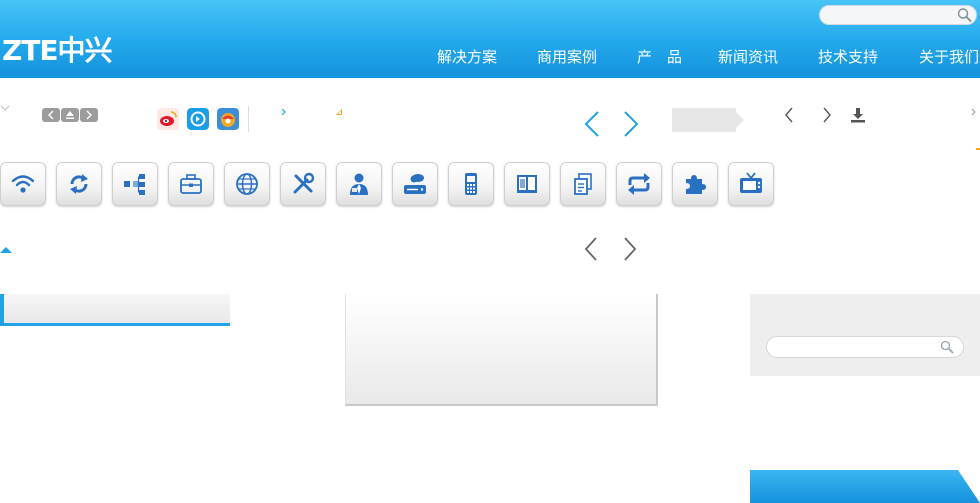  What do you see at coordinates (228, 119) in the screenshot?
I see `share-icon` at bounding box center [228, 119].